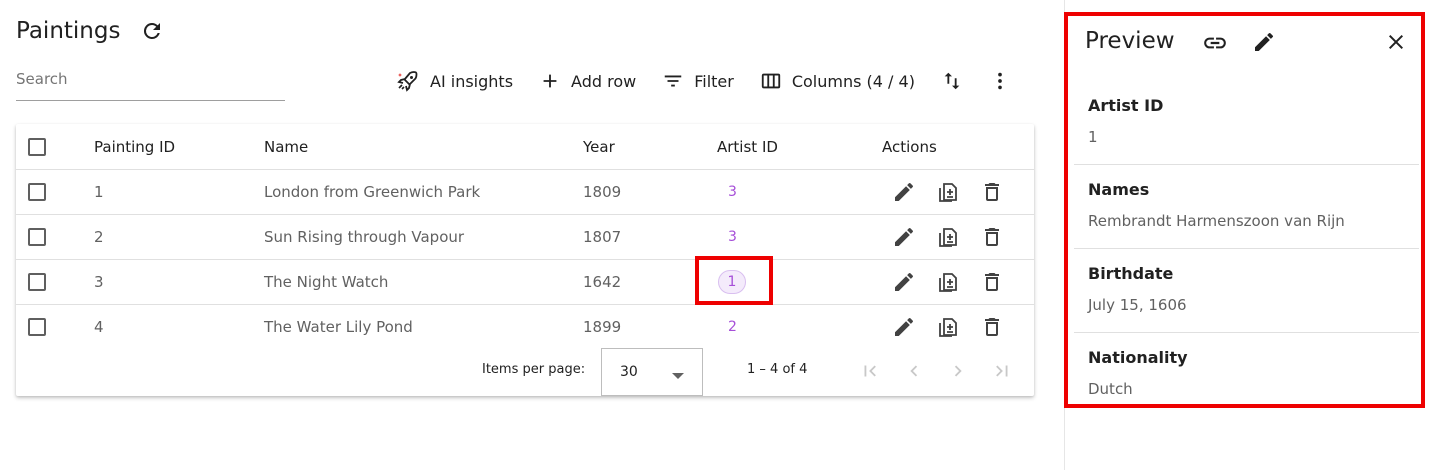  Describe the element at coordinates (1246, 290) in the screenshot. I see `preview-field-birthdate: Birthdate July 15, 1606` at that location.